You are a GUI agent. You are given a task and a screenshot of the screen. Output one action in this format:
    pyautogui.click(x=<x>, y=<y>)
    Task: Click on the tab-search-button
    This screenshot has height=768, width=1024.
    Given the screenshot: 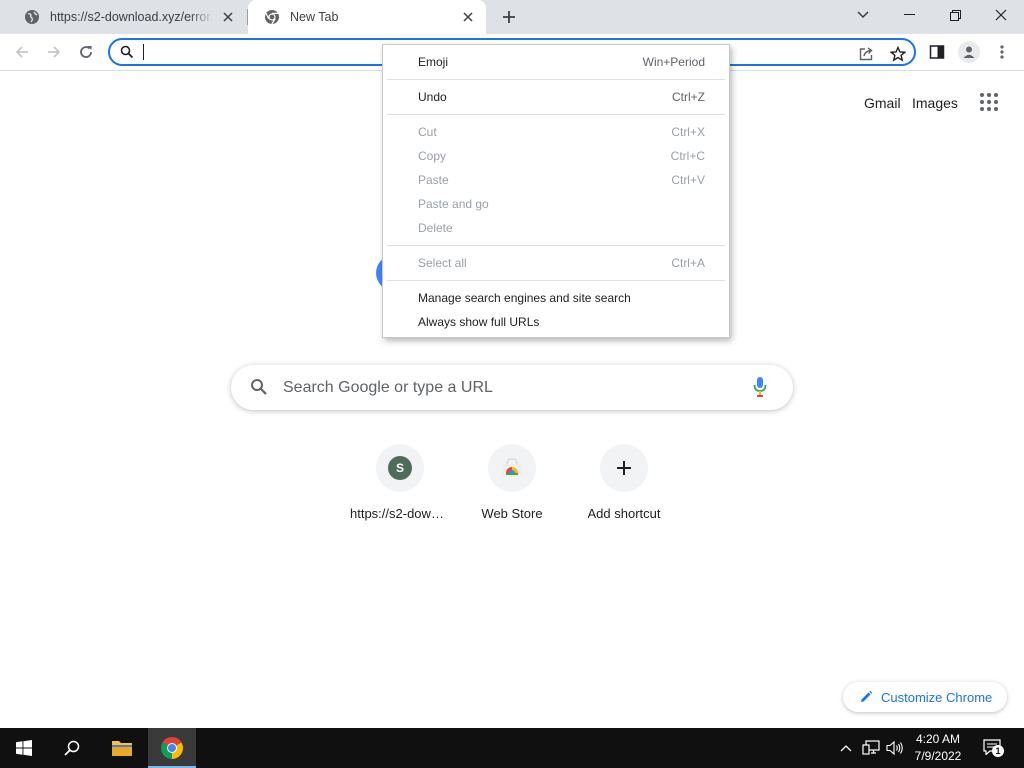 What is the action you would take?
    pyautogui.click(x=863, y=15)
    